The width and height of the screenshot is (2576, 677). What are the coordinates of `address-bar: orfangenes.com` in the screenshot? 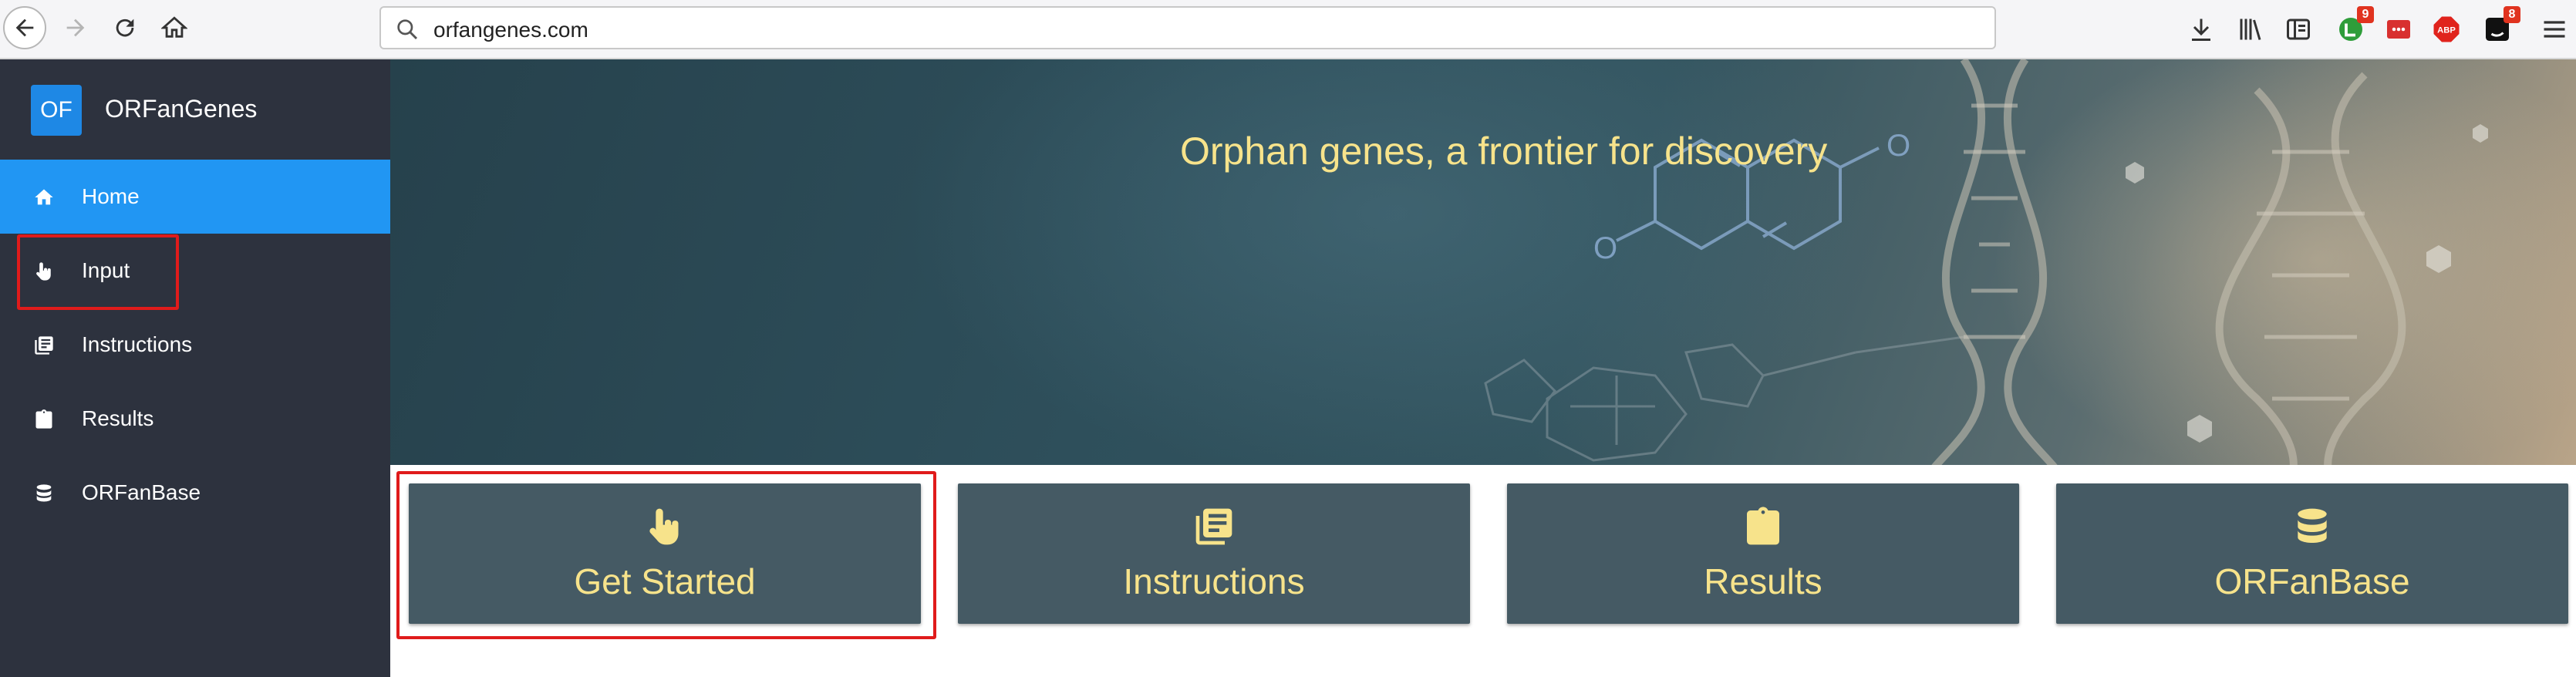 It's located at (1187, 27).